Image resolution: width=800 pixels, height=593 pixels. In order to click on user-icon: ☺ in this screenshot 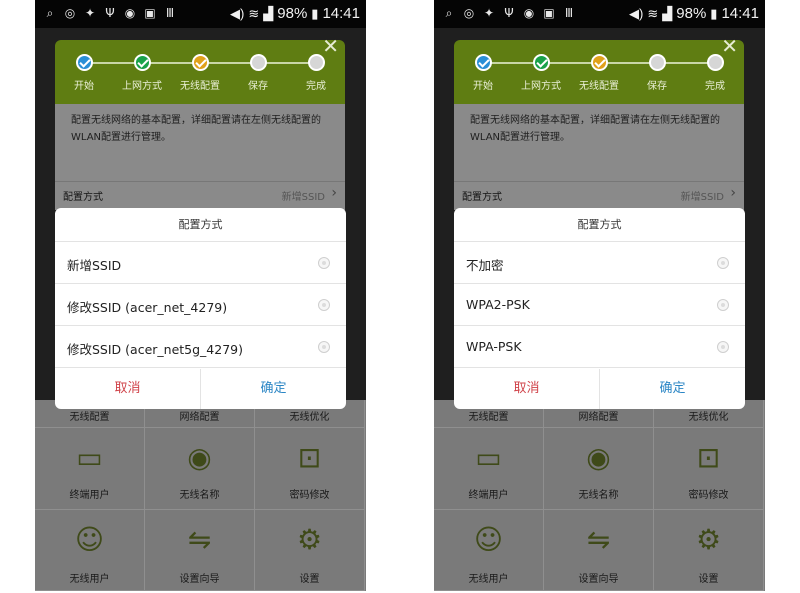, I will do `click(488, 539)`.